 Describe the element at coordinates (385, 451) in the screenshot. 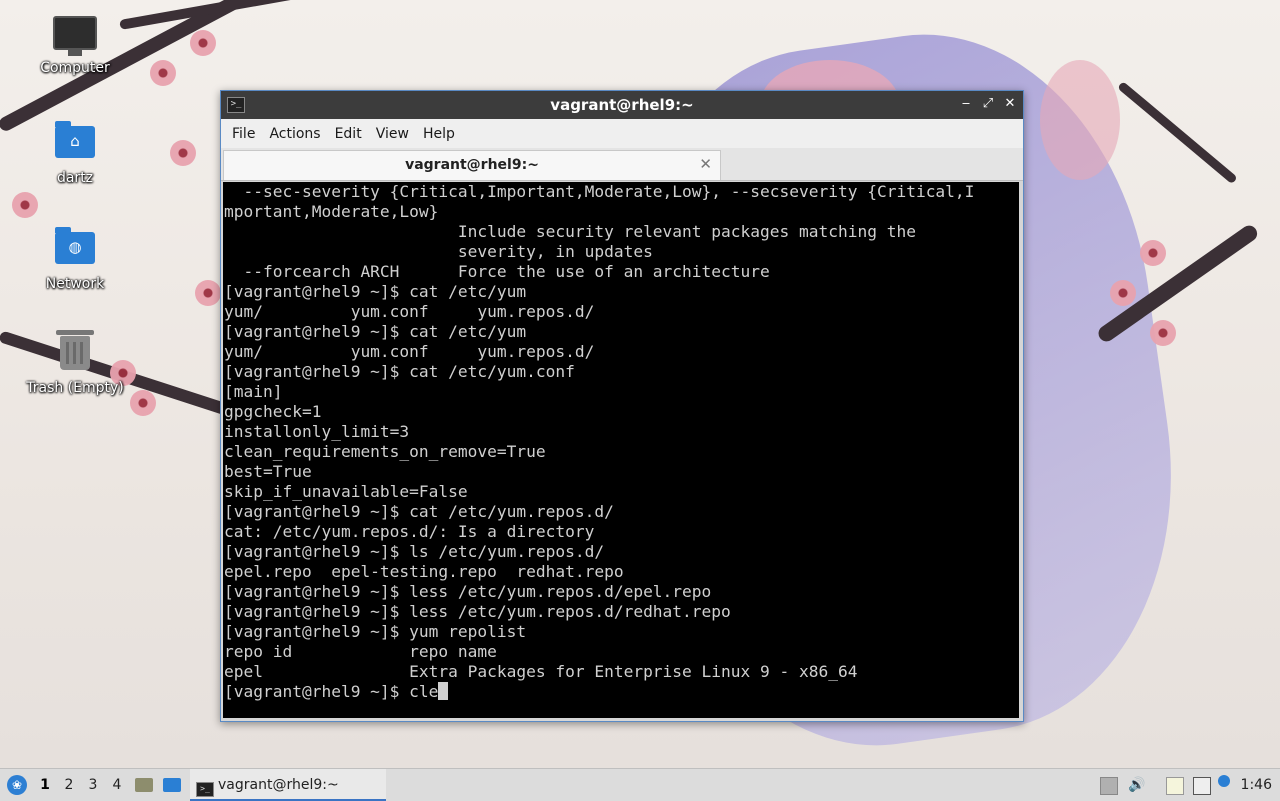

I see `terminal-line: clean_requirements_on_remove=True` at that location.